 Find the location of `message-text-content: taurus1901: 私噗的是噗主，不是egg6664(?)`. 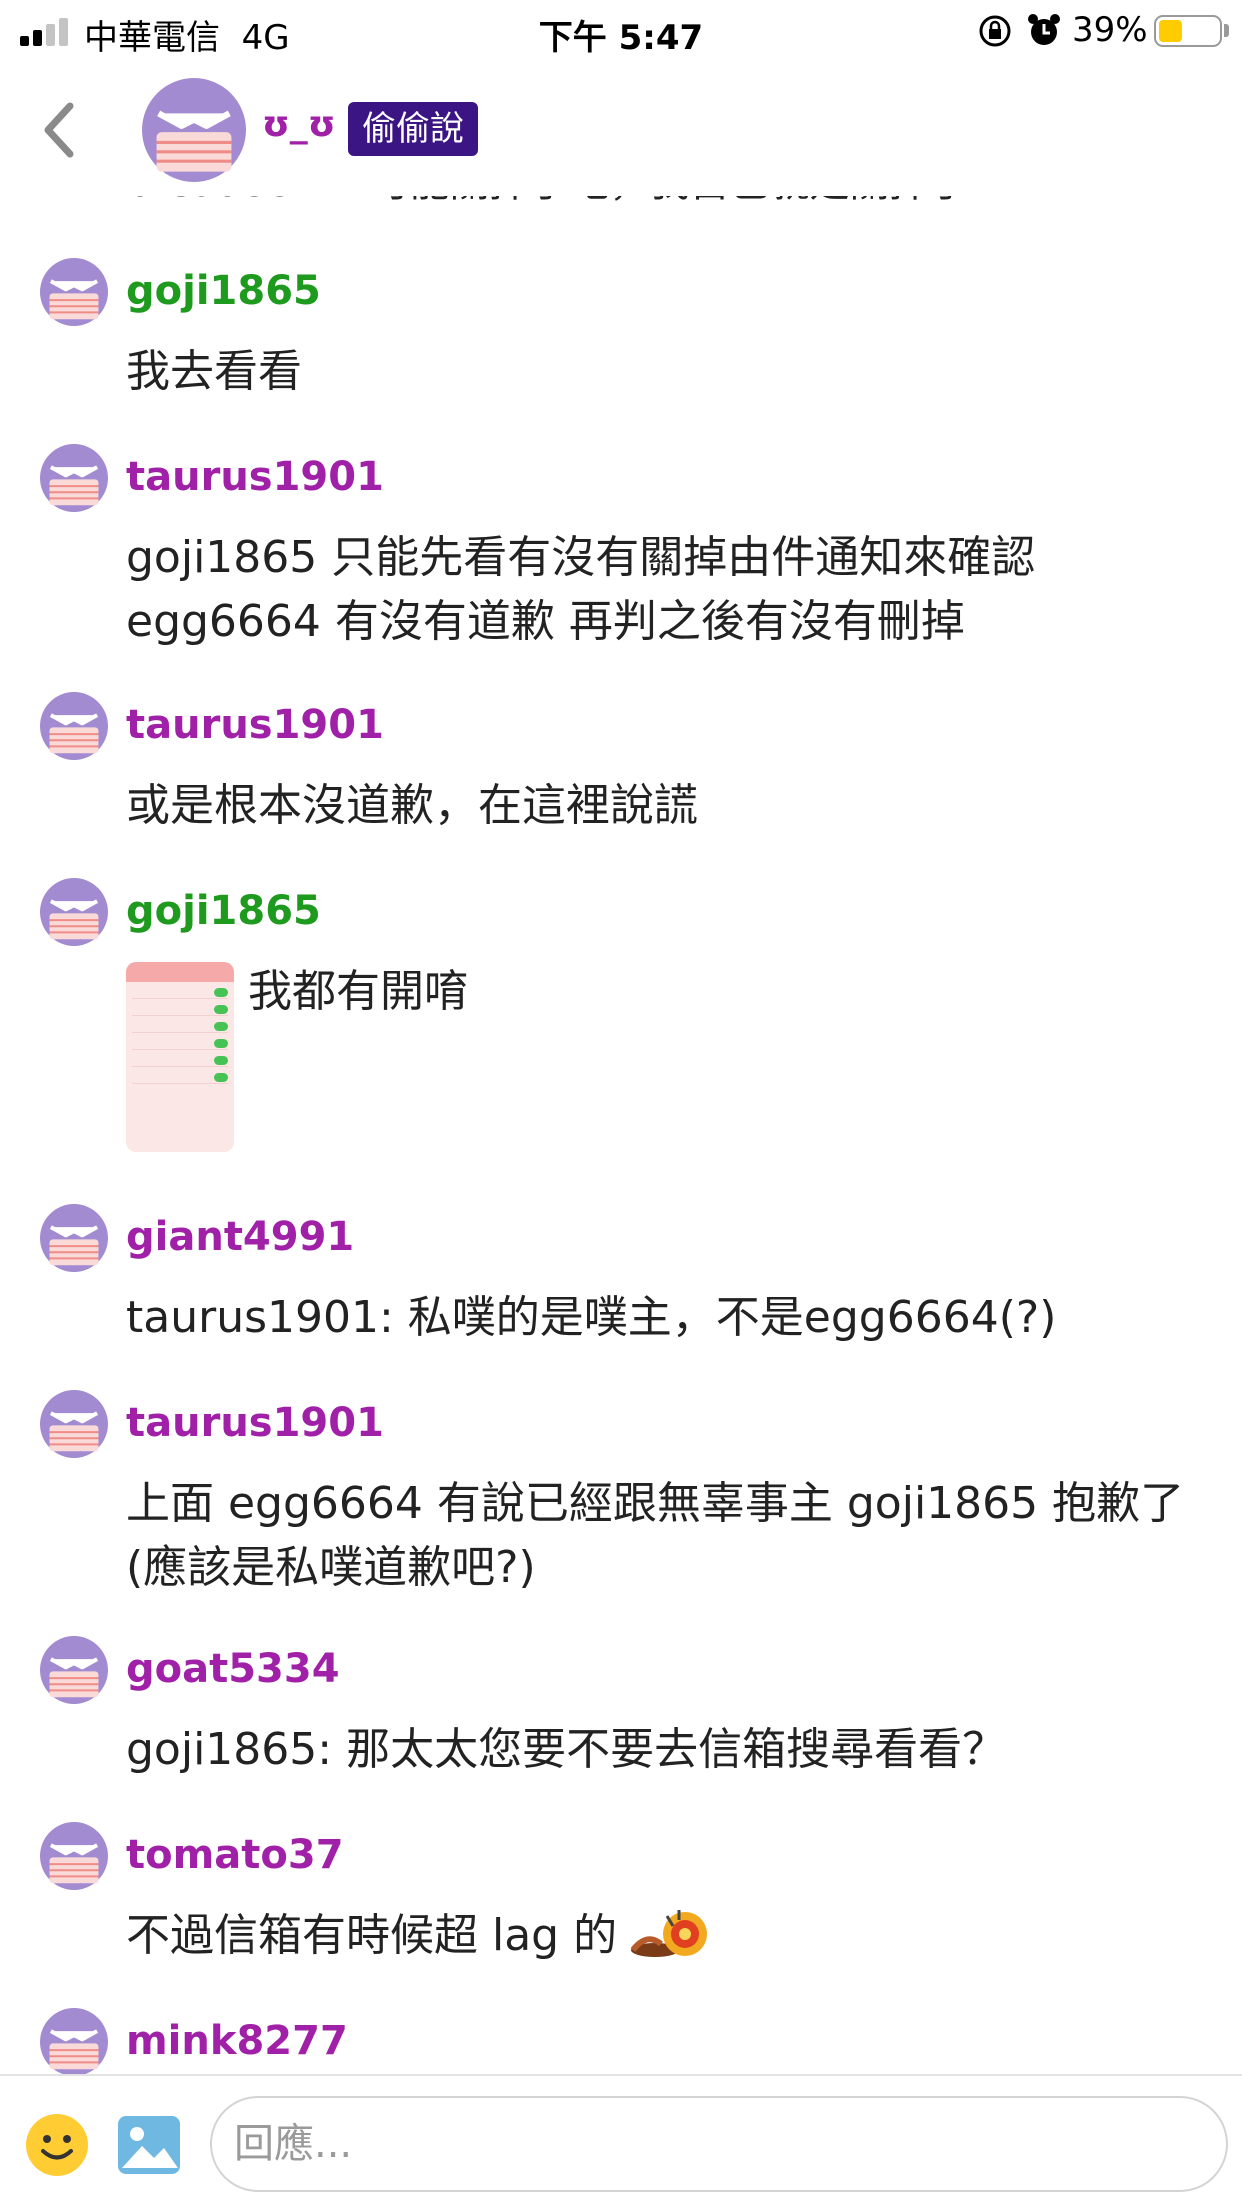

message-text-content: taurus1901: 私噗的是噗主，不是egg6664(?) is located at coordinates (591, 1317).